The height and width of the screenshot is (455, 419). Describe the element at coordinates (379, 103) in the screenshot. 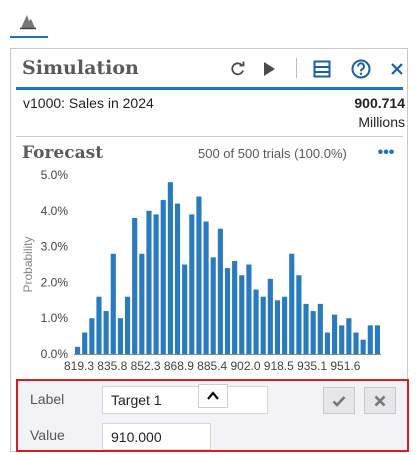

I see `forecast-value: 900.714` at that location.